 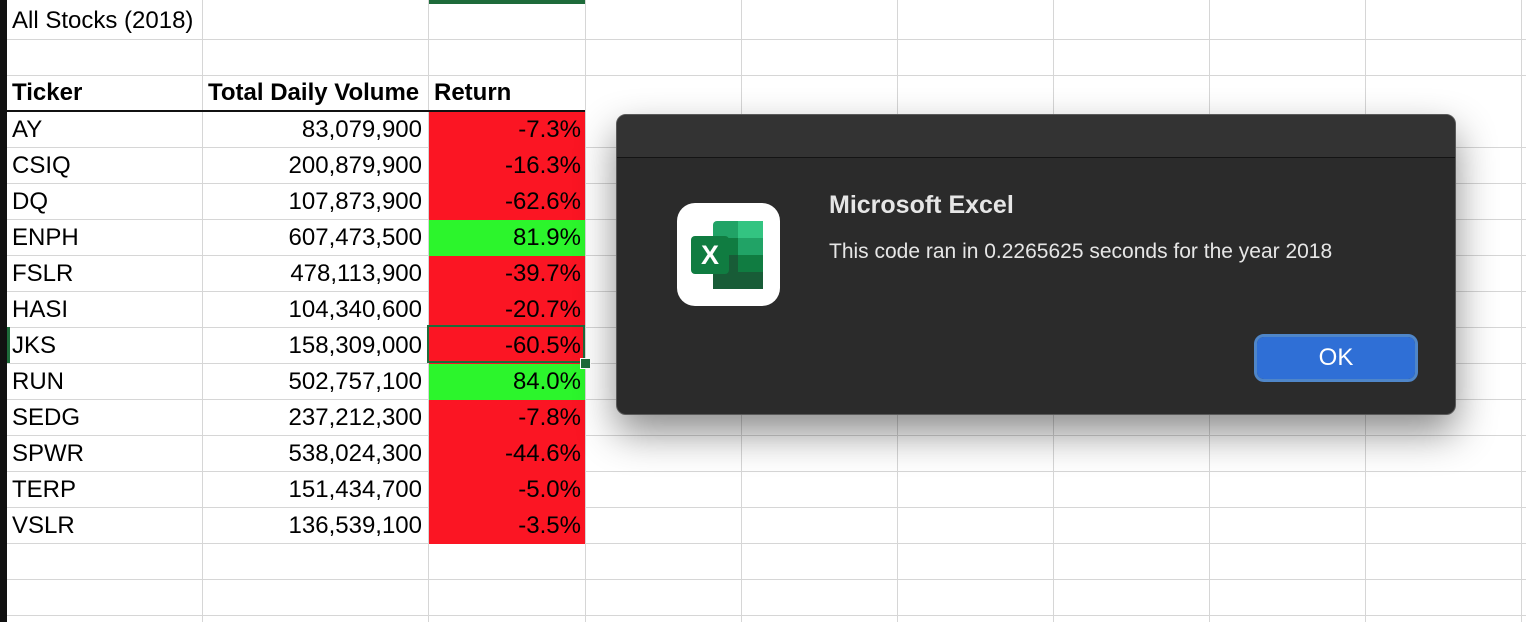 I want to click on cell-volume: 502,757,100, so click(x=314, y=382).